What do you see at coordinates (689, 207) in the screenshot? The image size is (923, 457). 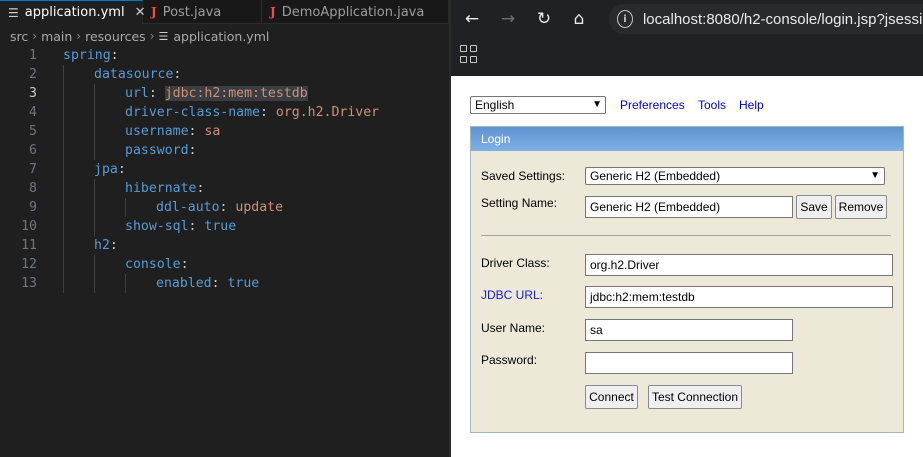 I see `setting-name-input: Generic H2 (Embedded)` at bounding box center [689, 207].